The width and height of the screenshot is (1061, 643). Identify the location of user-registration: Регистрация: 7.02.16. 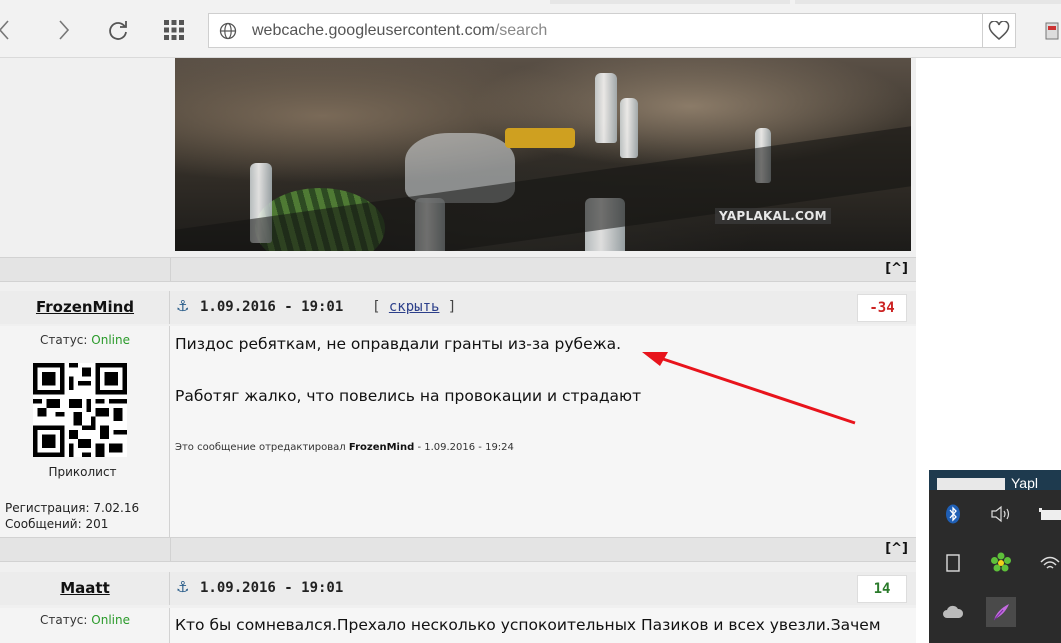
(72, 508).